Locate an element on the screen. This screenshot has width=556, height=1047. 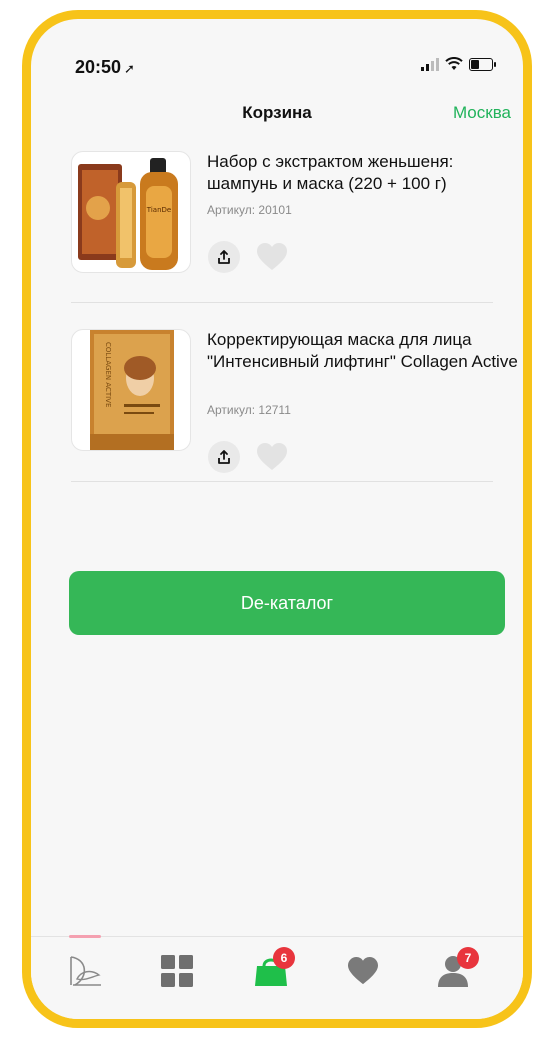
tab-catalog is located at coordinates (177, 971).